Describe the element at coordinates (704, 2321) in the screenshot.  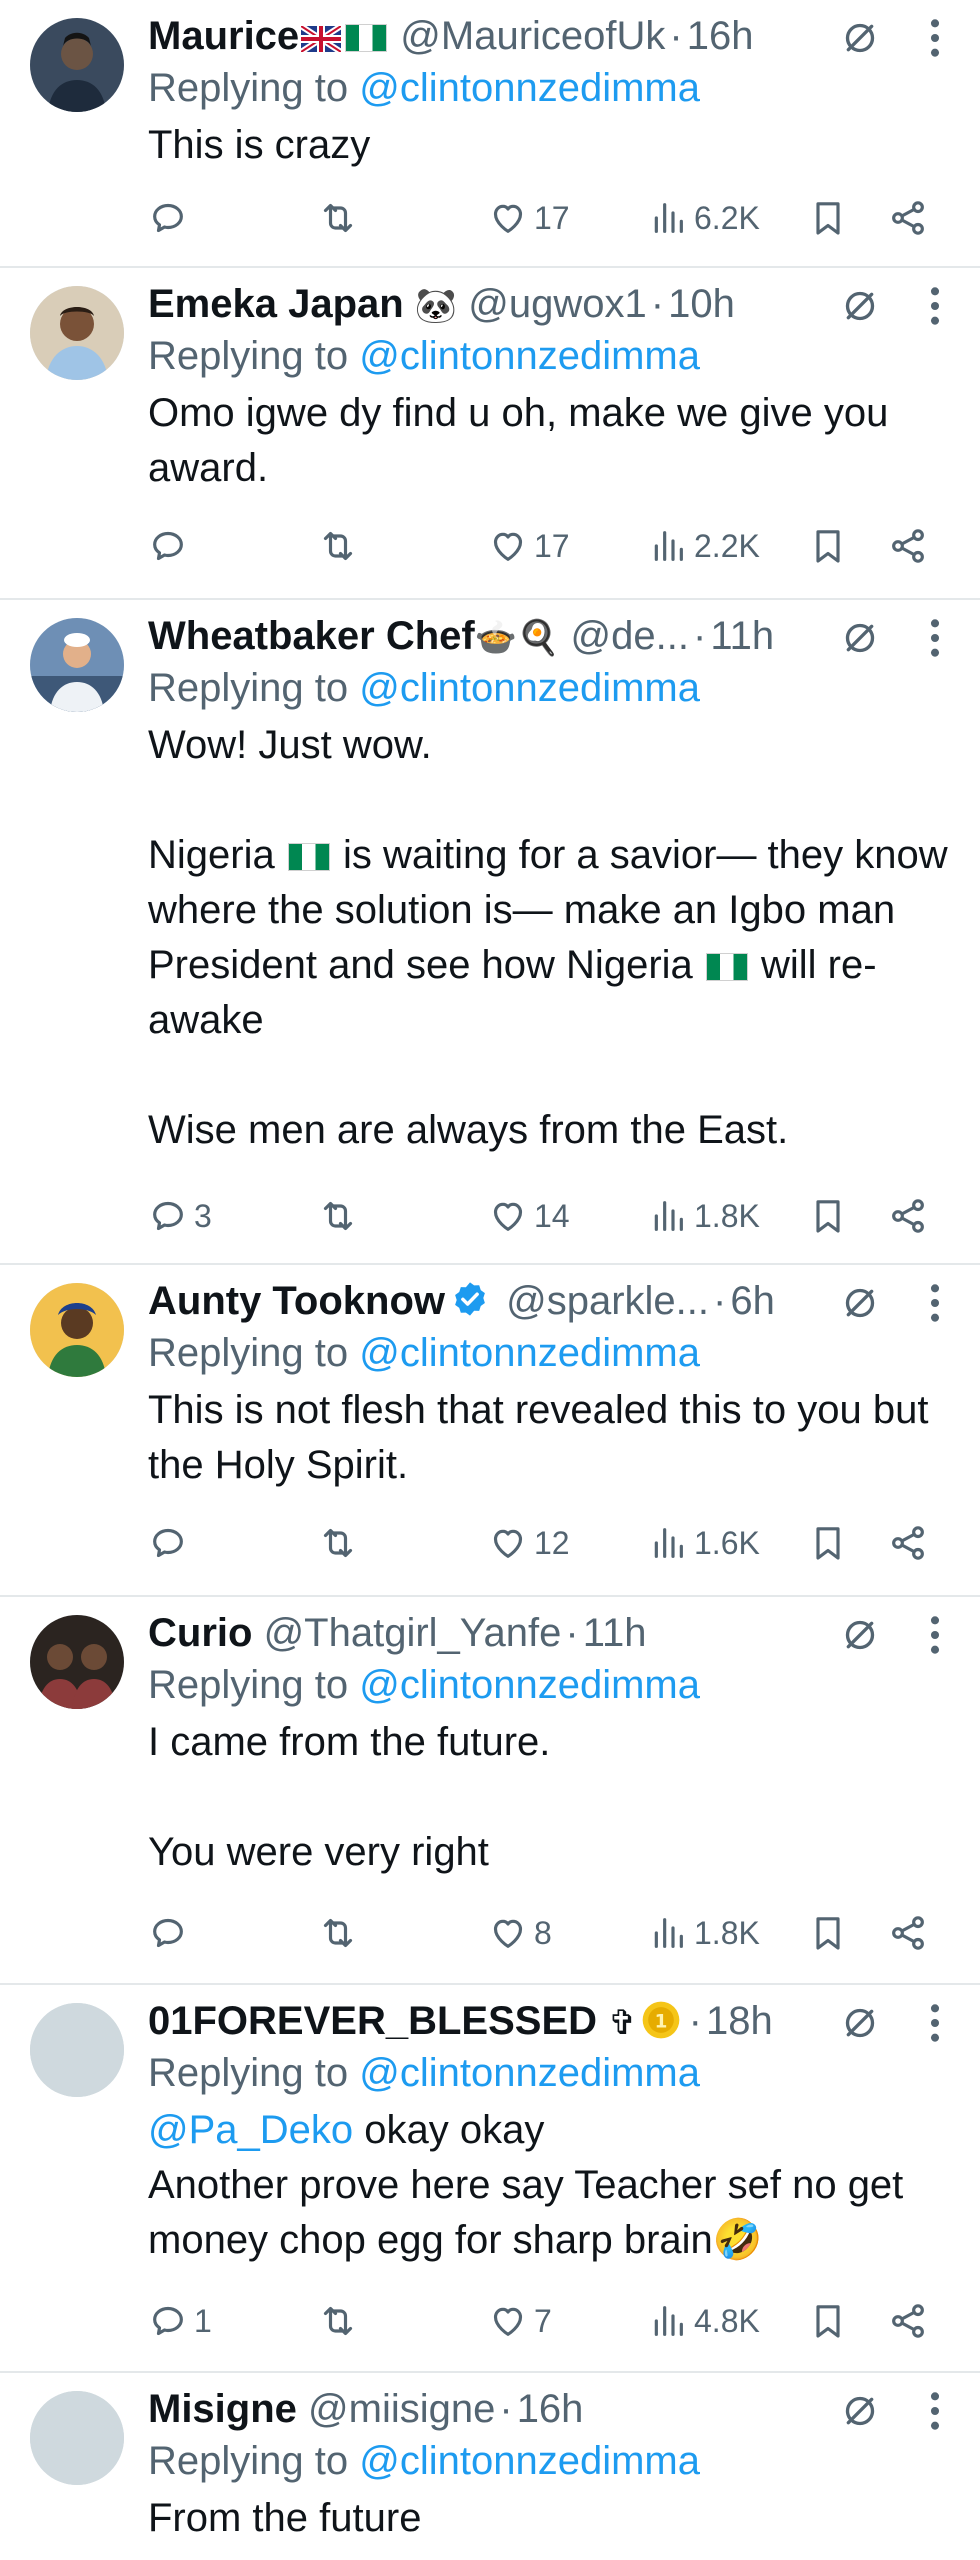
I see `views-button: 4.8K` at that location.